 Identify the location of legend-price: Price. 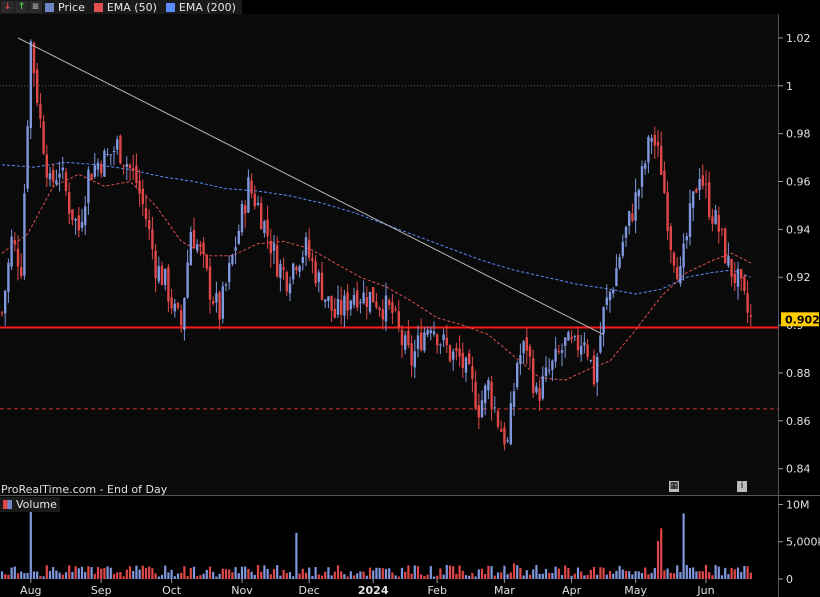
(63, 7).